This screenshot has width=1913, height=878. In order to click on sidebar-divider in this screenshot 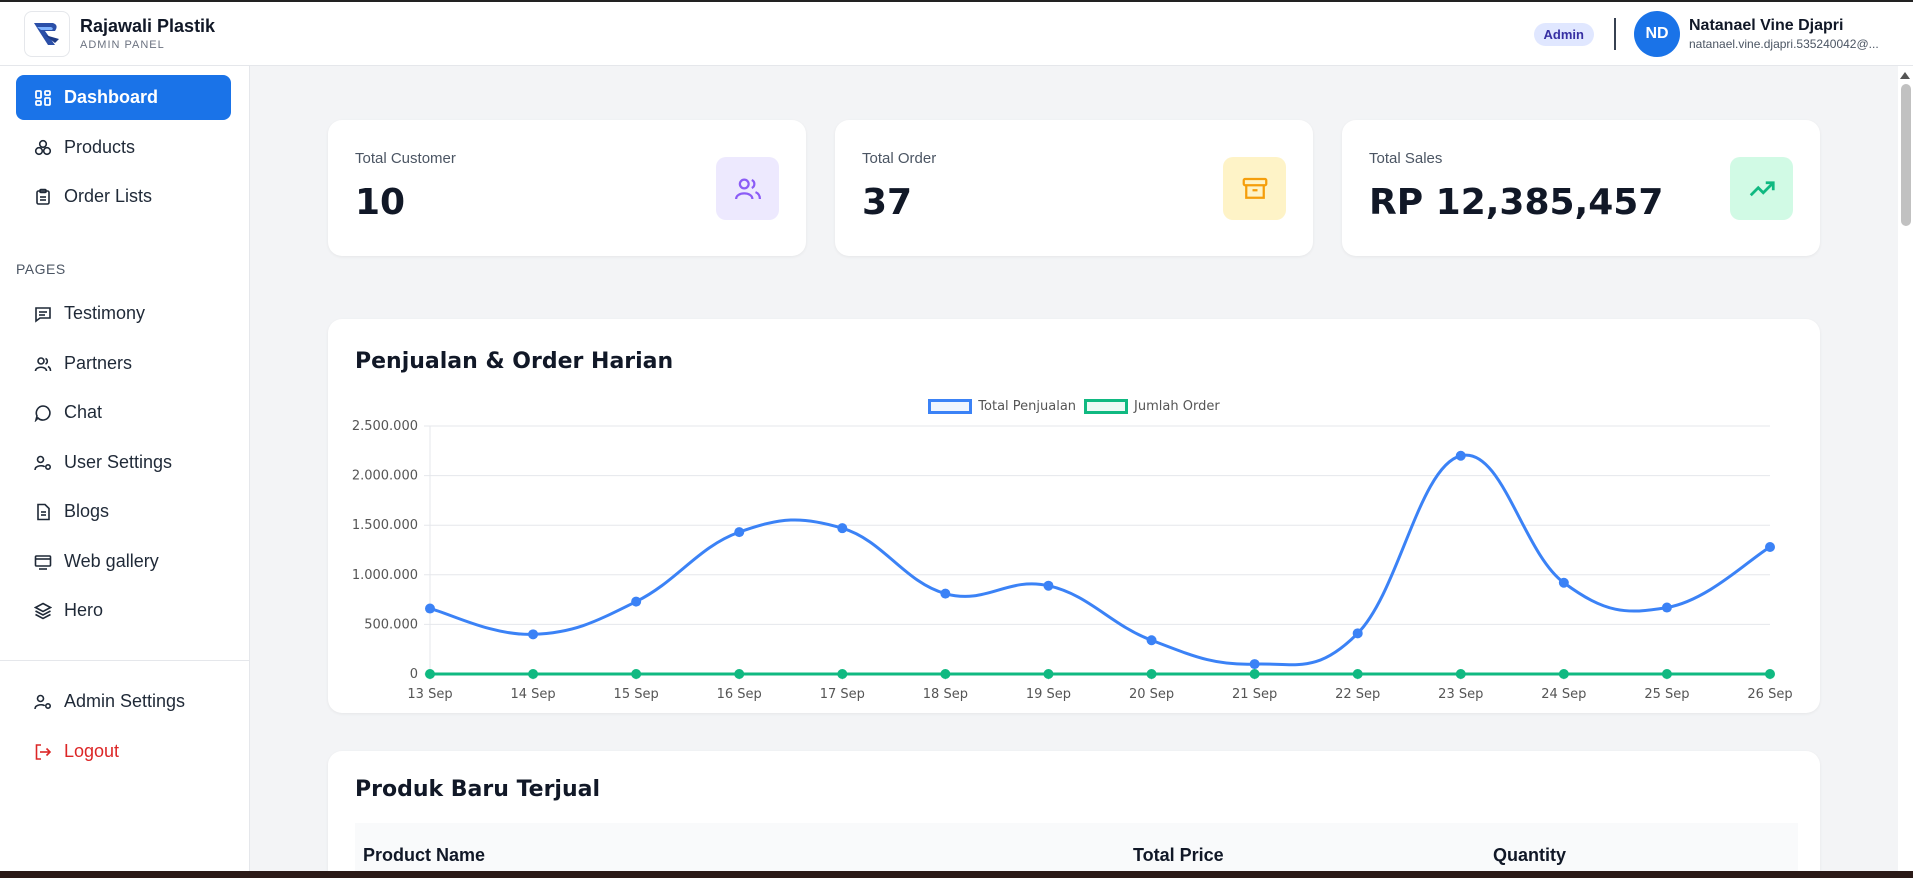, I will do `click(125, 660)`.